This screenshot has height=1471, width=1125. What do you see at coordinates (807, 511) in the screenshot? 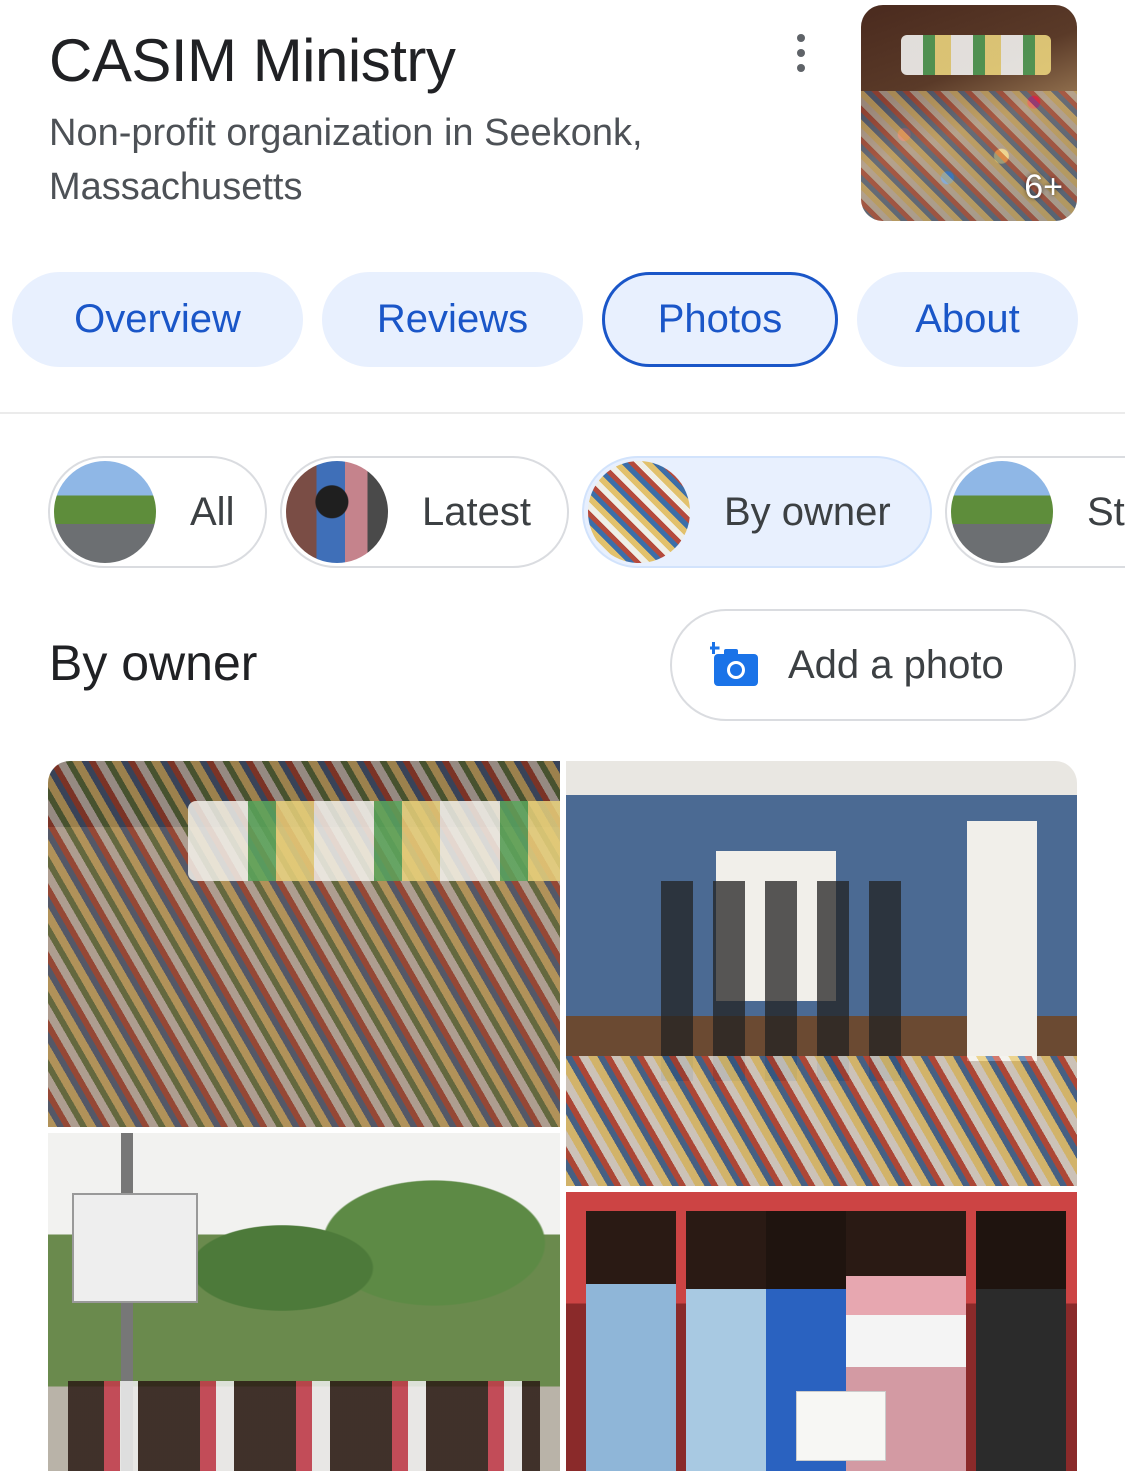
I see `chip-label: By owner` at bounding box center [807, 511].